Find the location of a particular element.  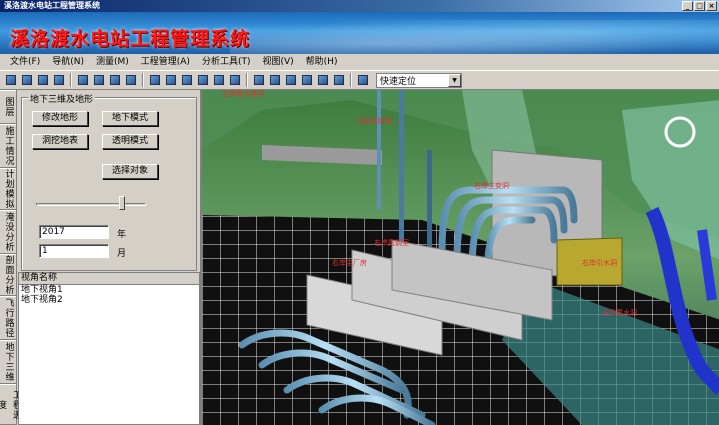

tab-underground-3d: 地下三维 is located at coordinates (8, 362).